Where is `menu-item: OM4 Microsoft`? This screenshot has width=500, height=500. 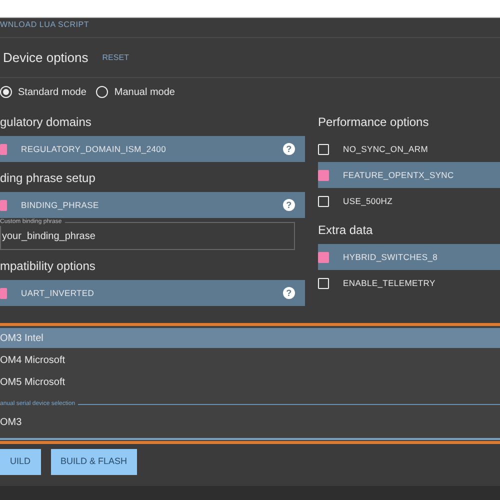 menu-item: OM4 Microsoft is located at coordinates (250, 360).